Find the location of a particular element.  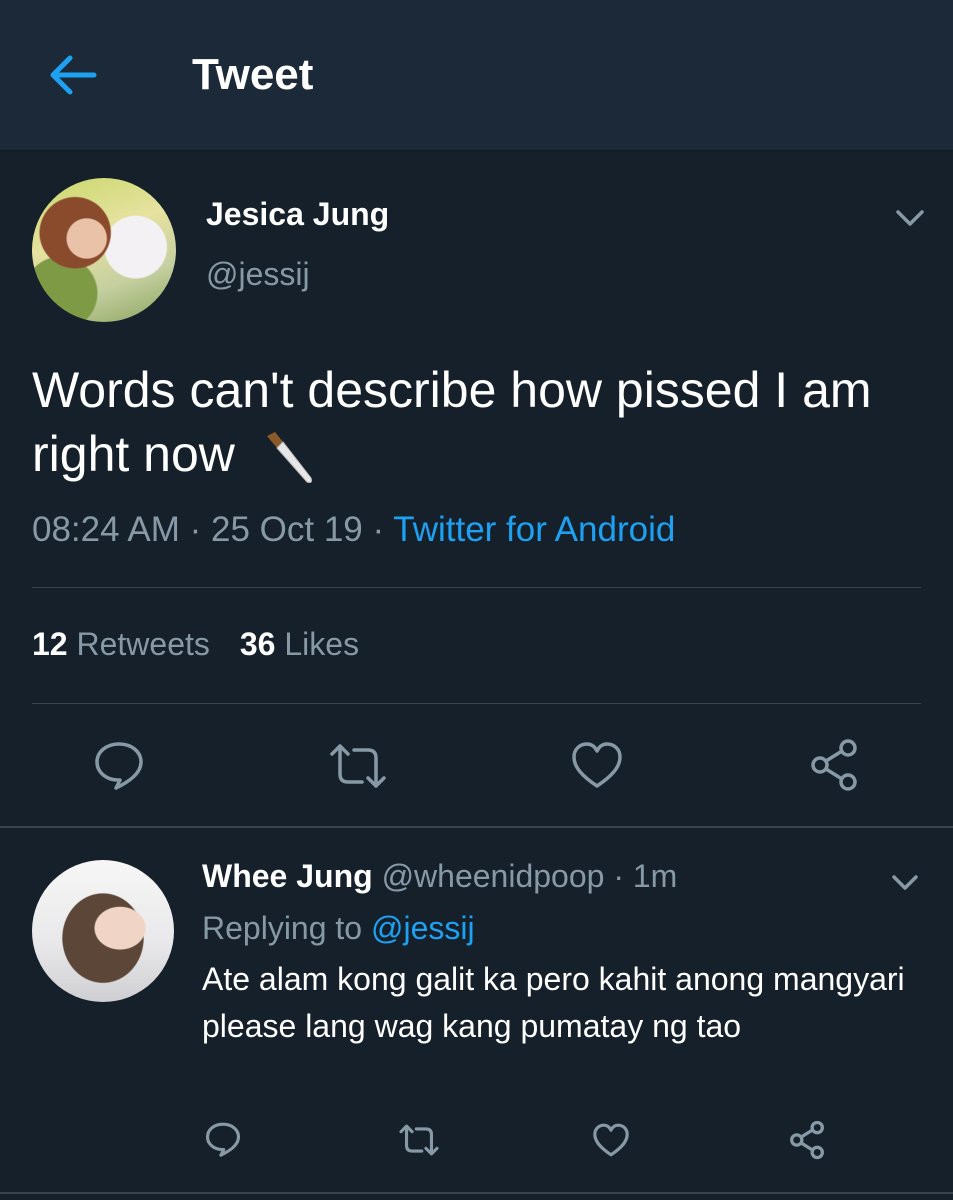

retweets-stat: 12 Retweets is located at coordinates (121, 644).